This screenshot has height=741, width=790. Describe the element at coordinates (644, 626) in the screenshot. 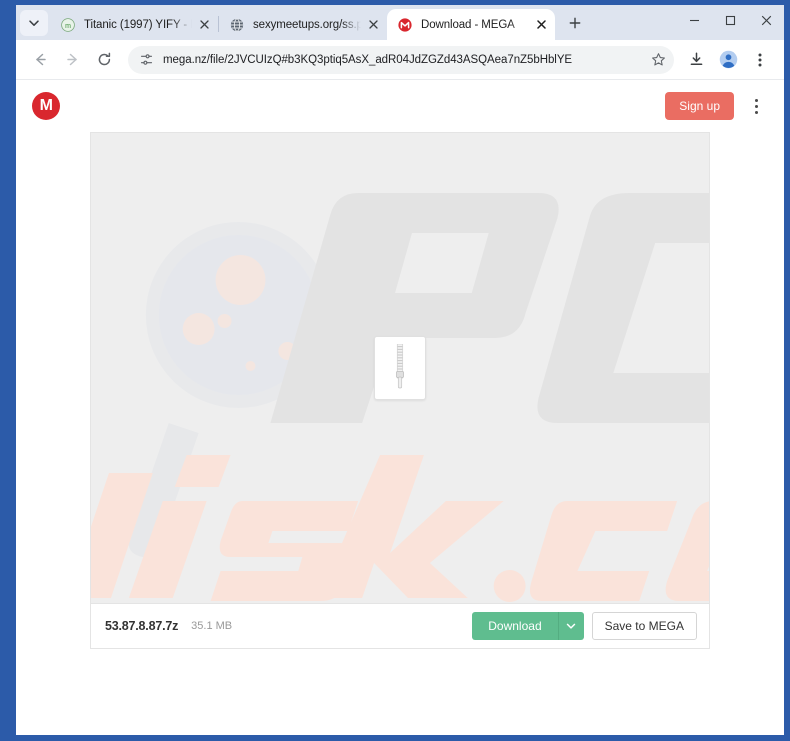

I see `save-to-mega-button: Save to MEGA` at that location.